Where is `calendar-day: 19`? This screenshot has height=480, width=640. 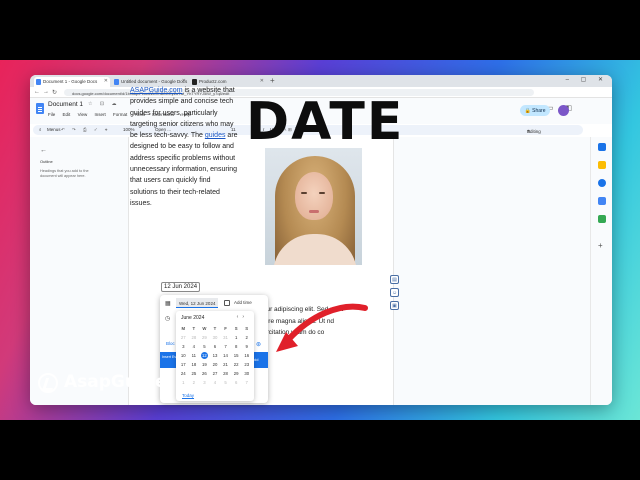
calendar-day: 19 is located at coordinates (204, 364).